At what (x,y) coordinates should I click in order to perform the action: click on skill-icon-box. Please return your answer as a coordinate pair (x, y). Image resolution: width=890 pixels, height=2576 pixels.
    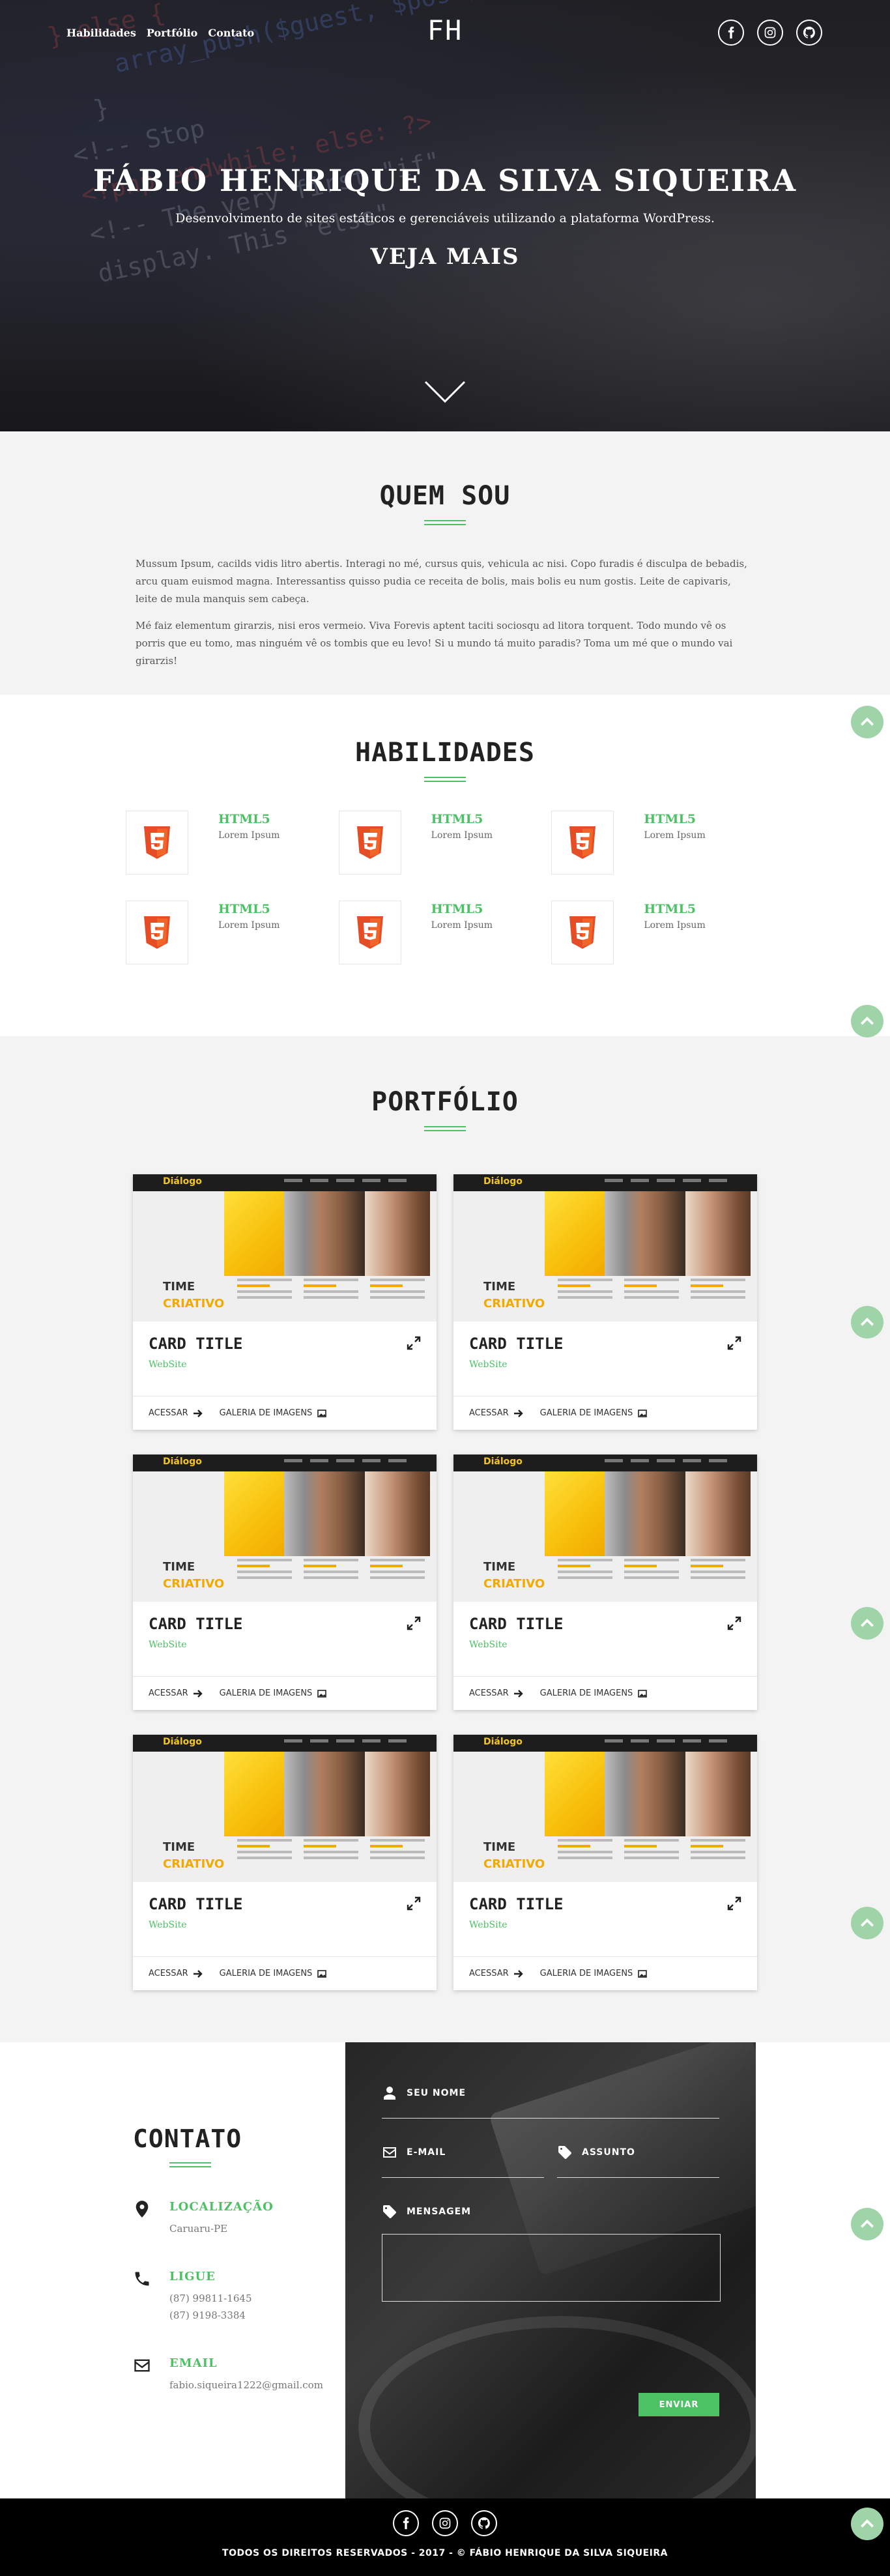
    Looking at the image, I should click on (369, 932).